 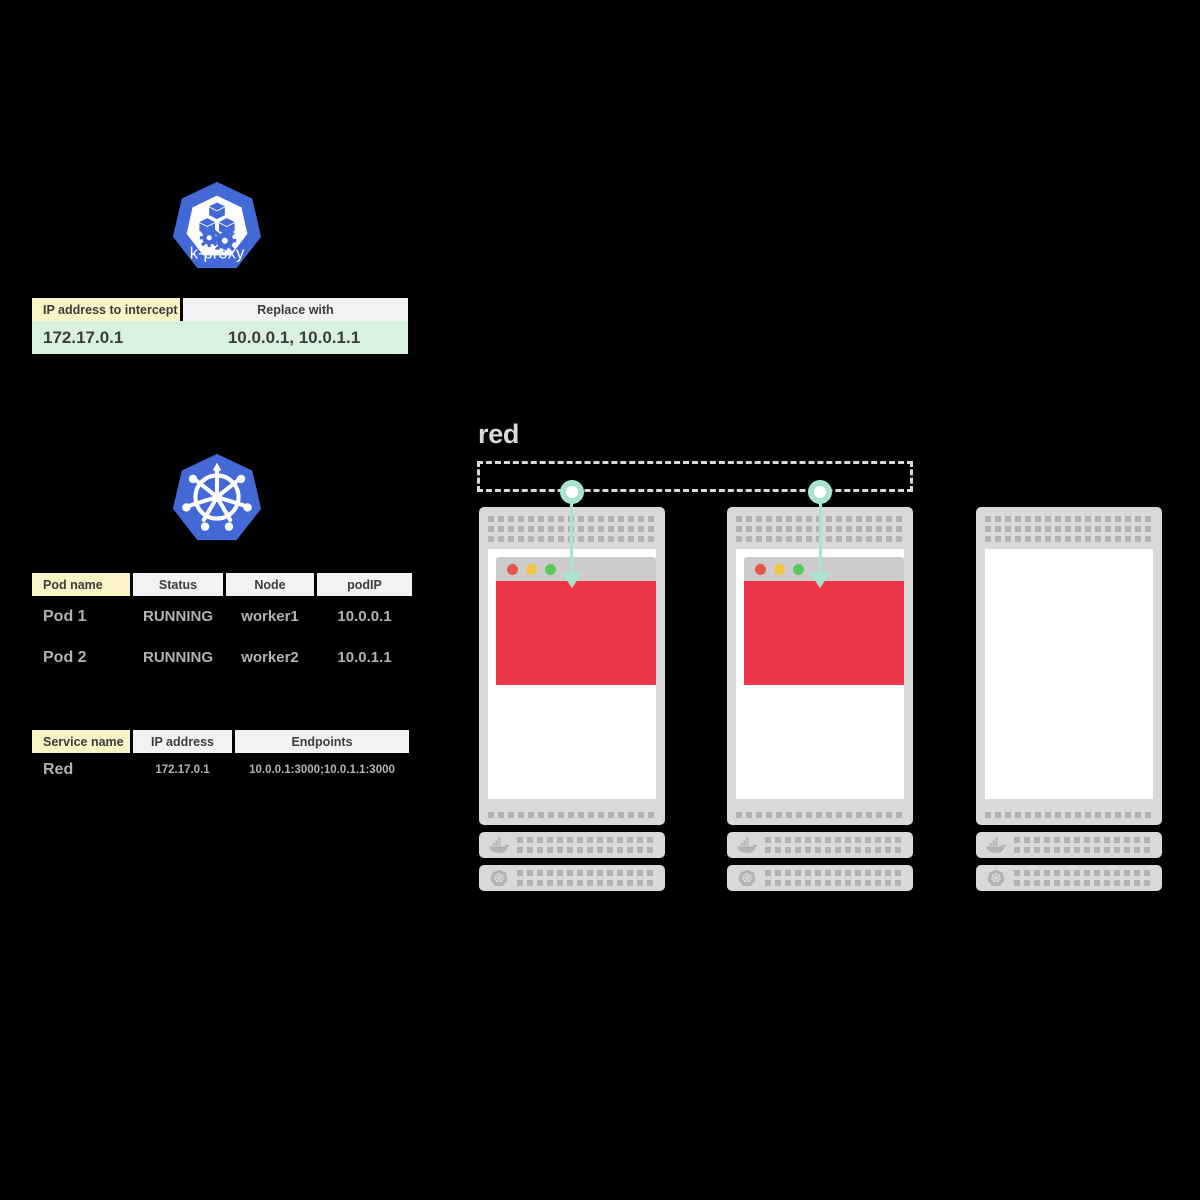 What do you see at coordinates (220, 309) in the screenshot?
I see `intercept-table-header: IP address to intercept Replace with` at bounding box center [220, 309].